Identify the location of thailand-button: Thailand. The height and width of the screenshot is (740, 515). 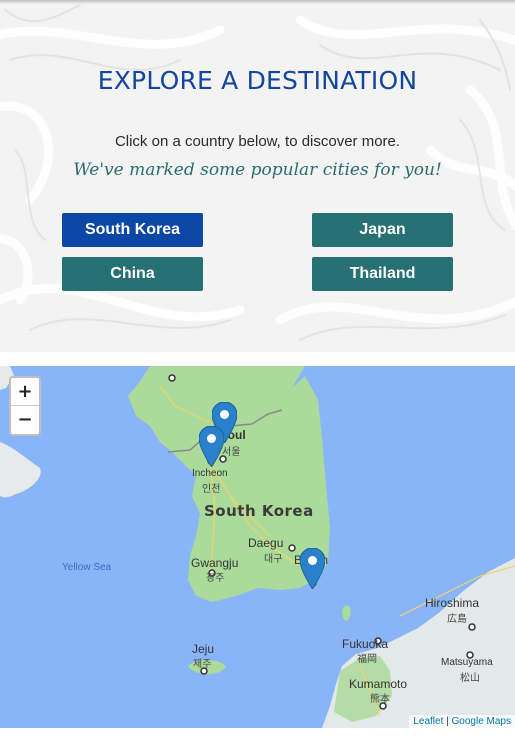
(382, 274).